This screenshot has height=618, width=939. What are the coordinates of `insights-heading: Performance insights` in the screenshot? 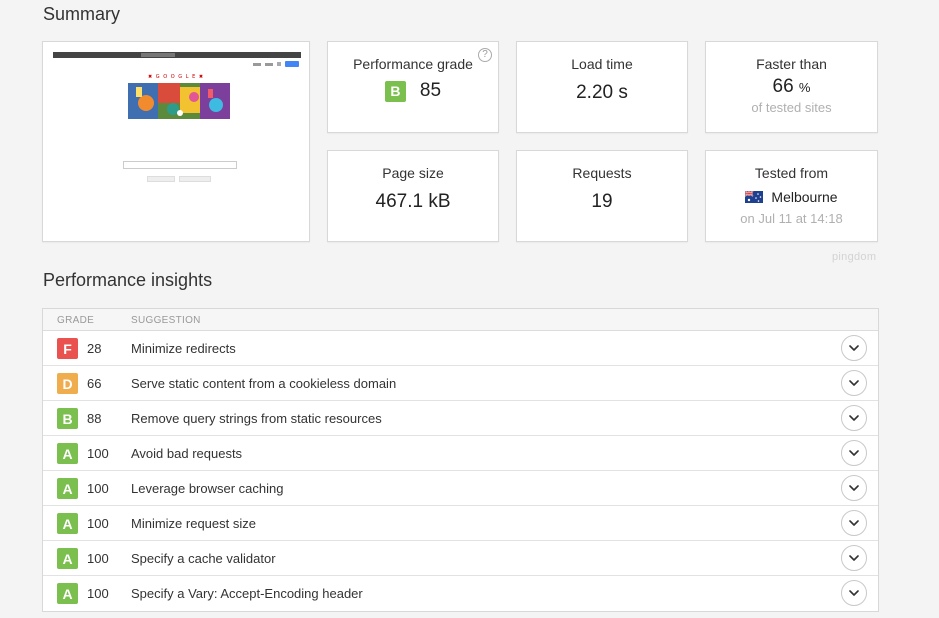 It's located at (128, 280).